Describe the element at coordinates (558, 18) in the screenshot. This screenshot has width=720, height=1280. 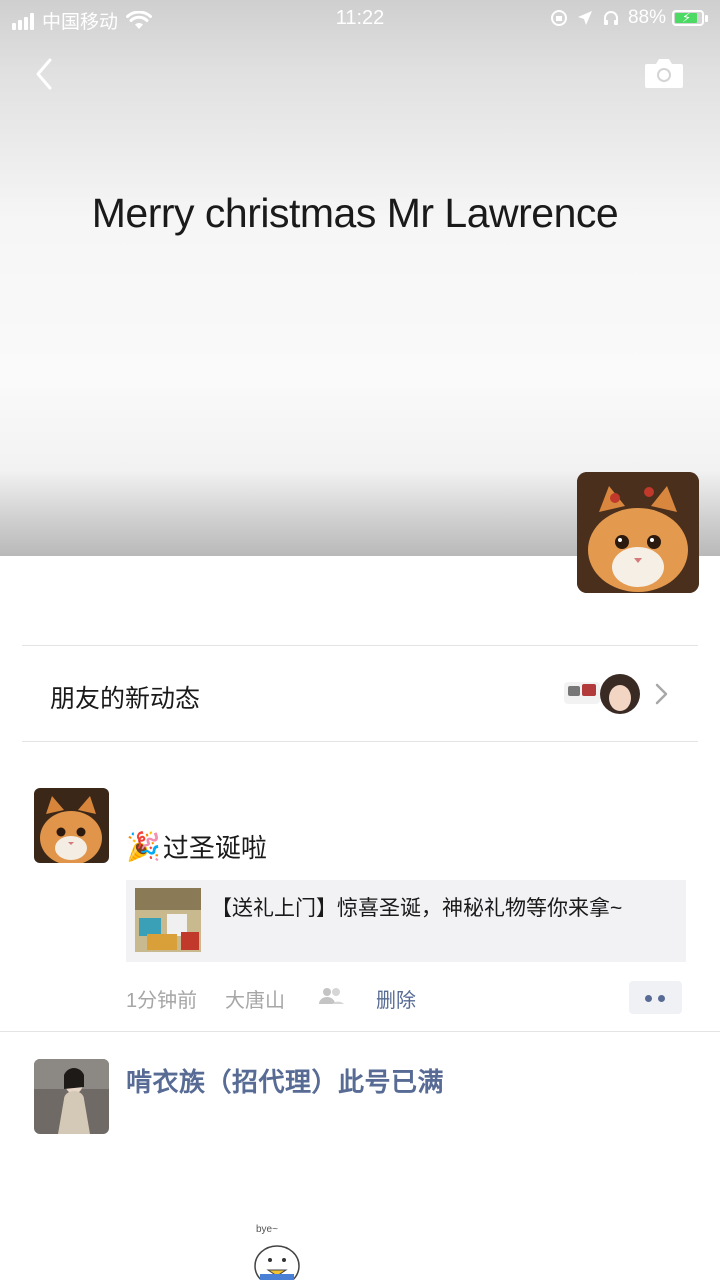
I see `rotation-lock-icon` at that location.